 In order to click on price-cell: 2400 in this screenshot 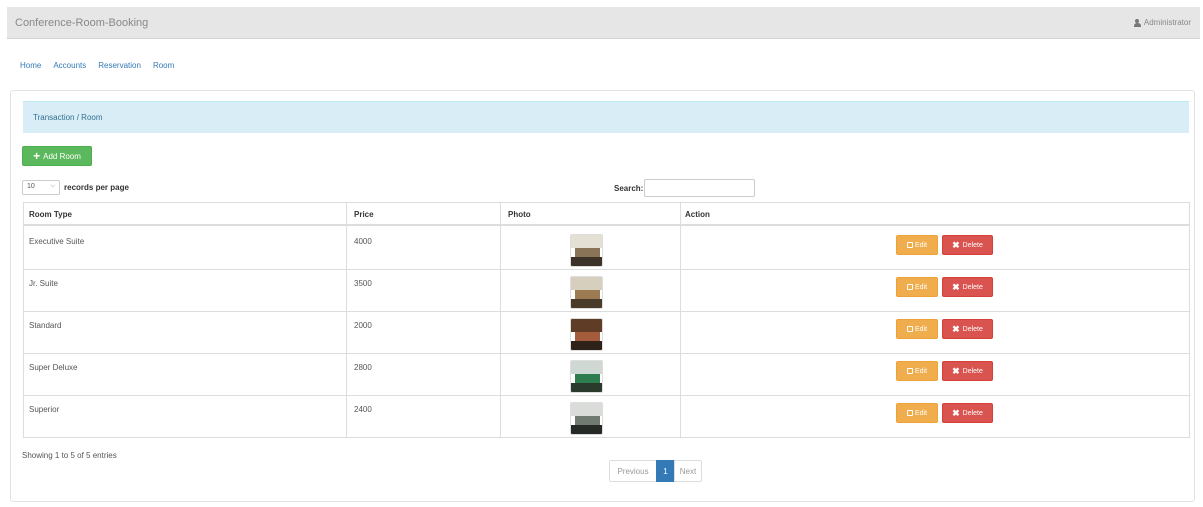, I will do `click(363, 409)`.